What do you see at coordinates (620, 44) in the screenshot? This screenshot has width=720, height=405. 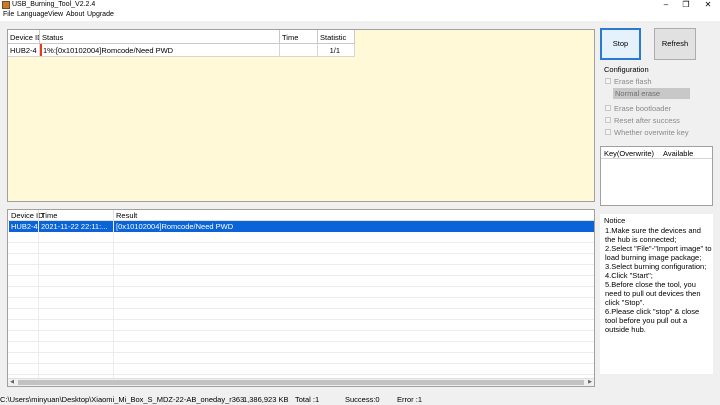 I see `stop-button: Stop` at bounding box center [620, 44].